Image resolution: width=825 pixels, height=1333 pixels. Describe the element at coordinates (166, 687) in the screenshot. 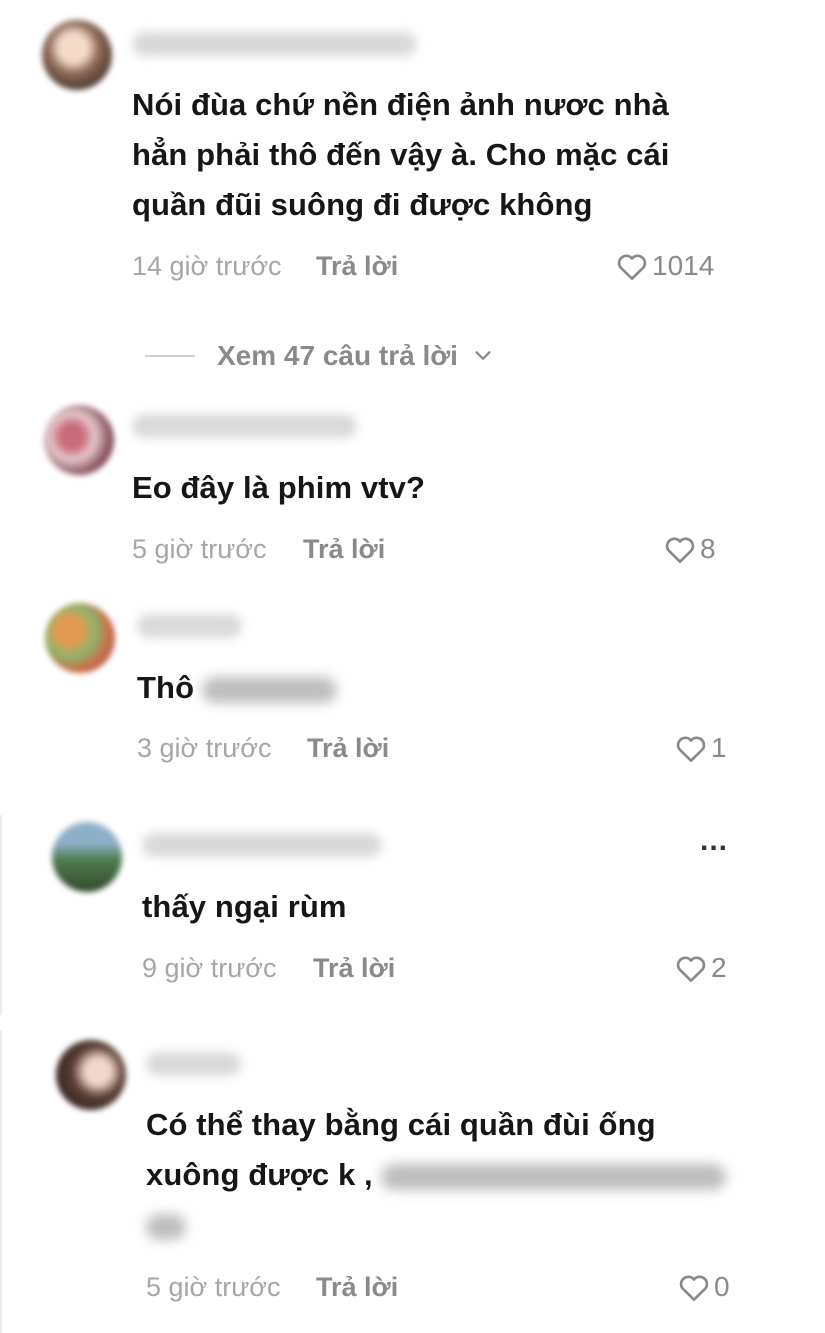

I see `comment-text-visible: Thô` at that location.